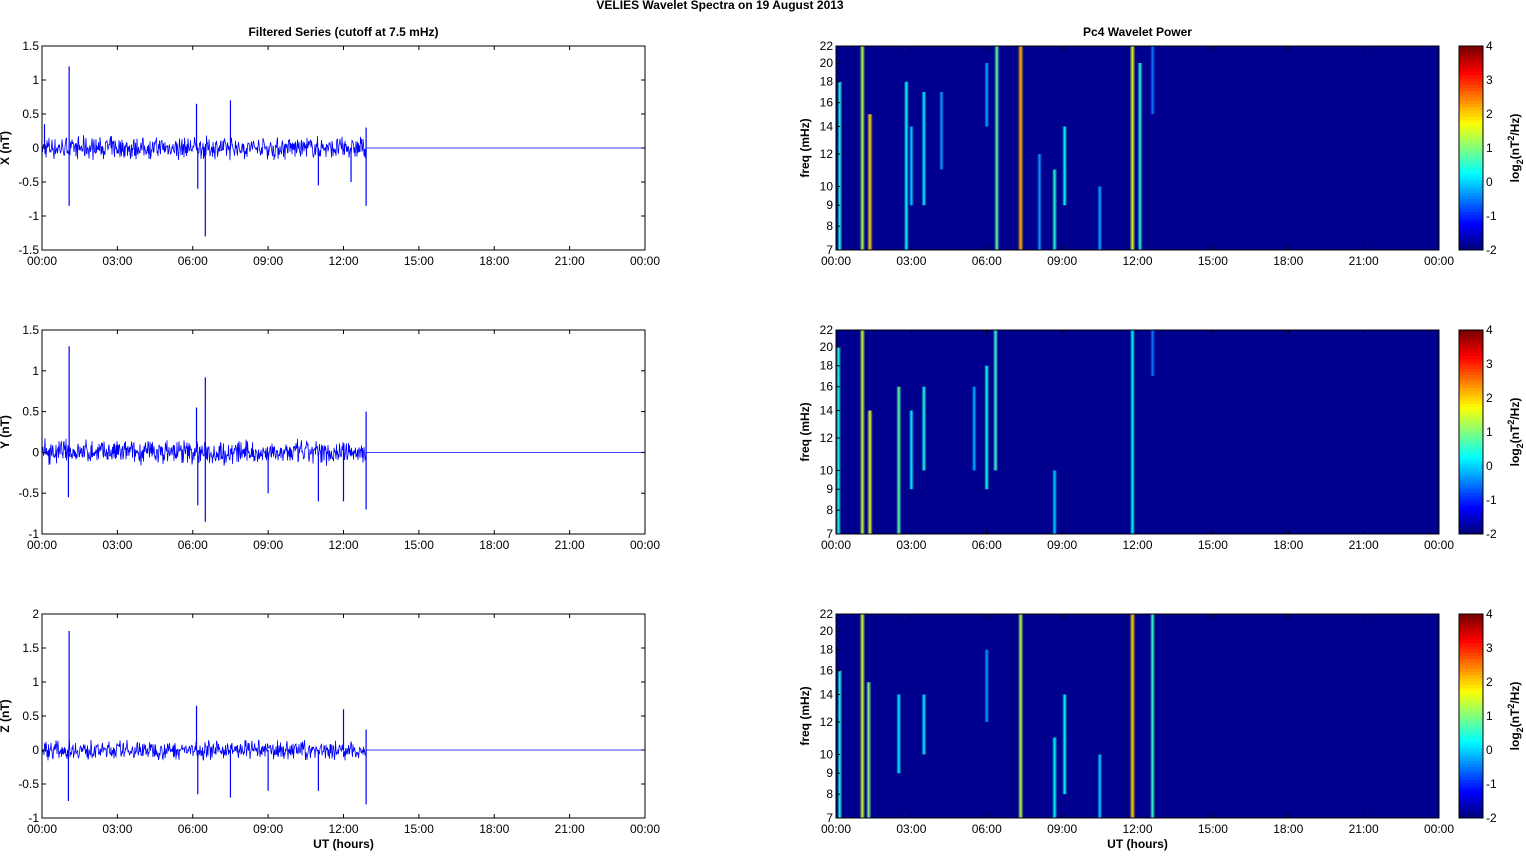  What do you see at coordinates (193, 261) in the screenshot?
I see `x-tick-label: 06:00` at bounding box center [193, 261].